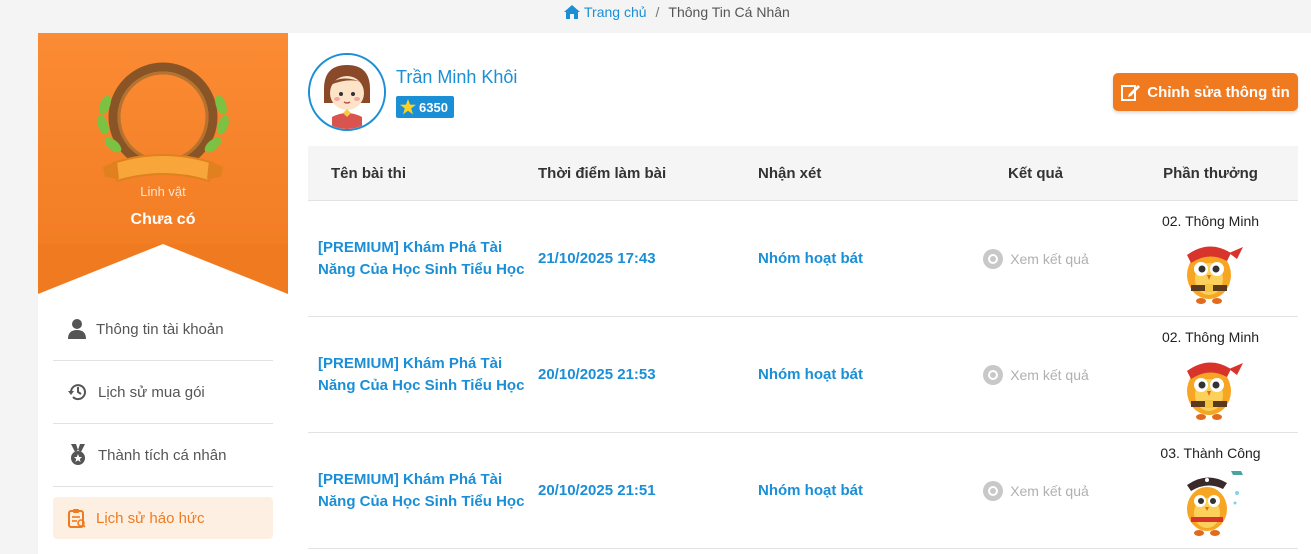 Image resolution: width=1311 pixels, height=554 pixels. I want to click on breadcrumb: Trang chủ / Thông Tin Cá Nhân, so click(677, 12).